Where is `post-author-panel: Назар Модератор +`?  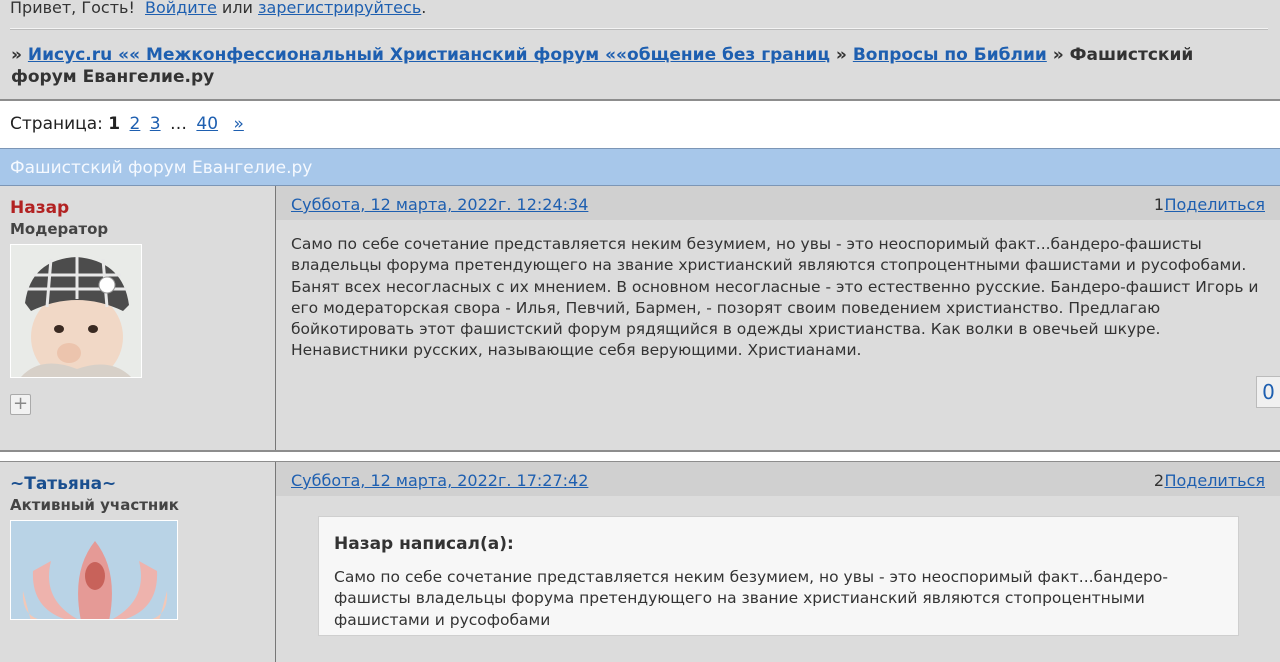
post-author-panel: Назар Модератор + is located at coordinates (138, 318).